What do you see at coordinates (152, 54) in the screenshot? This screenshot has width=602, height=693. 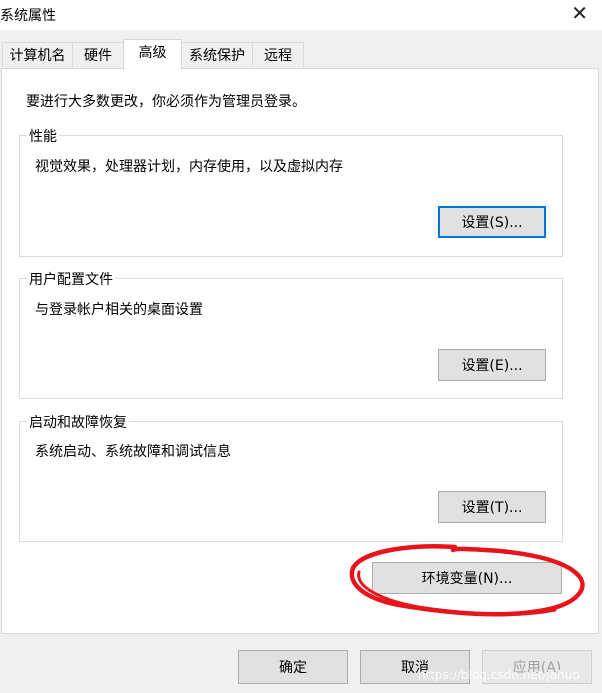 I see `tab-advanced: 高级` at bounding box center [152, 54].